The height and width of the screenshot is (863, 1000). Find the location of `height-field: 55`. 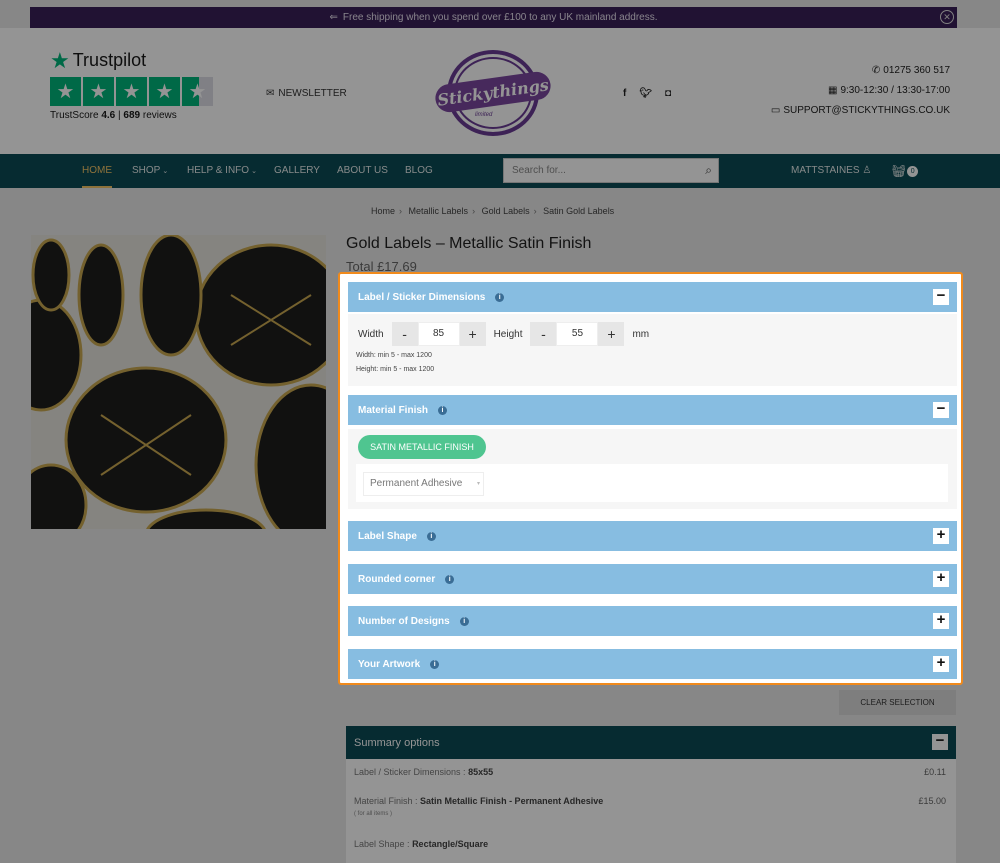

height-field: 55 is located at coordinates (577, 334).